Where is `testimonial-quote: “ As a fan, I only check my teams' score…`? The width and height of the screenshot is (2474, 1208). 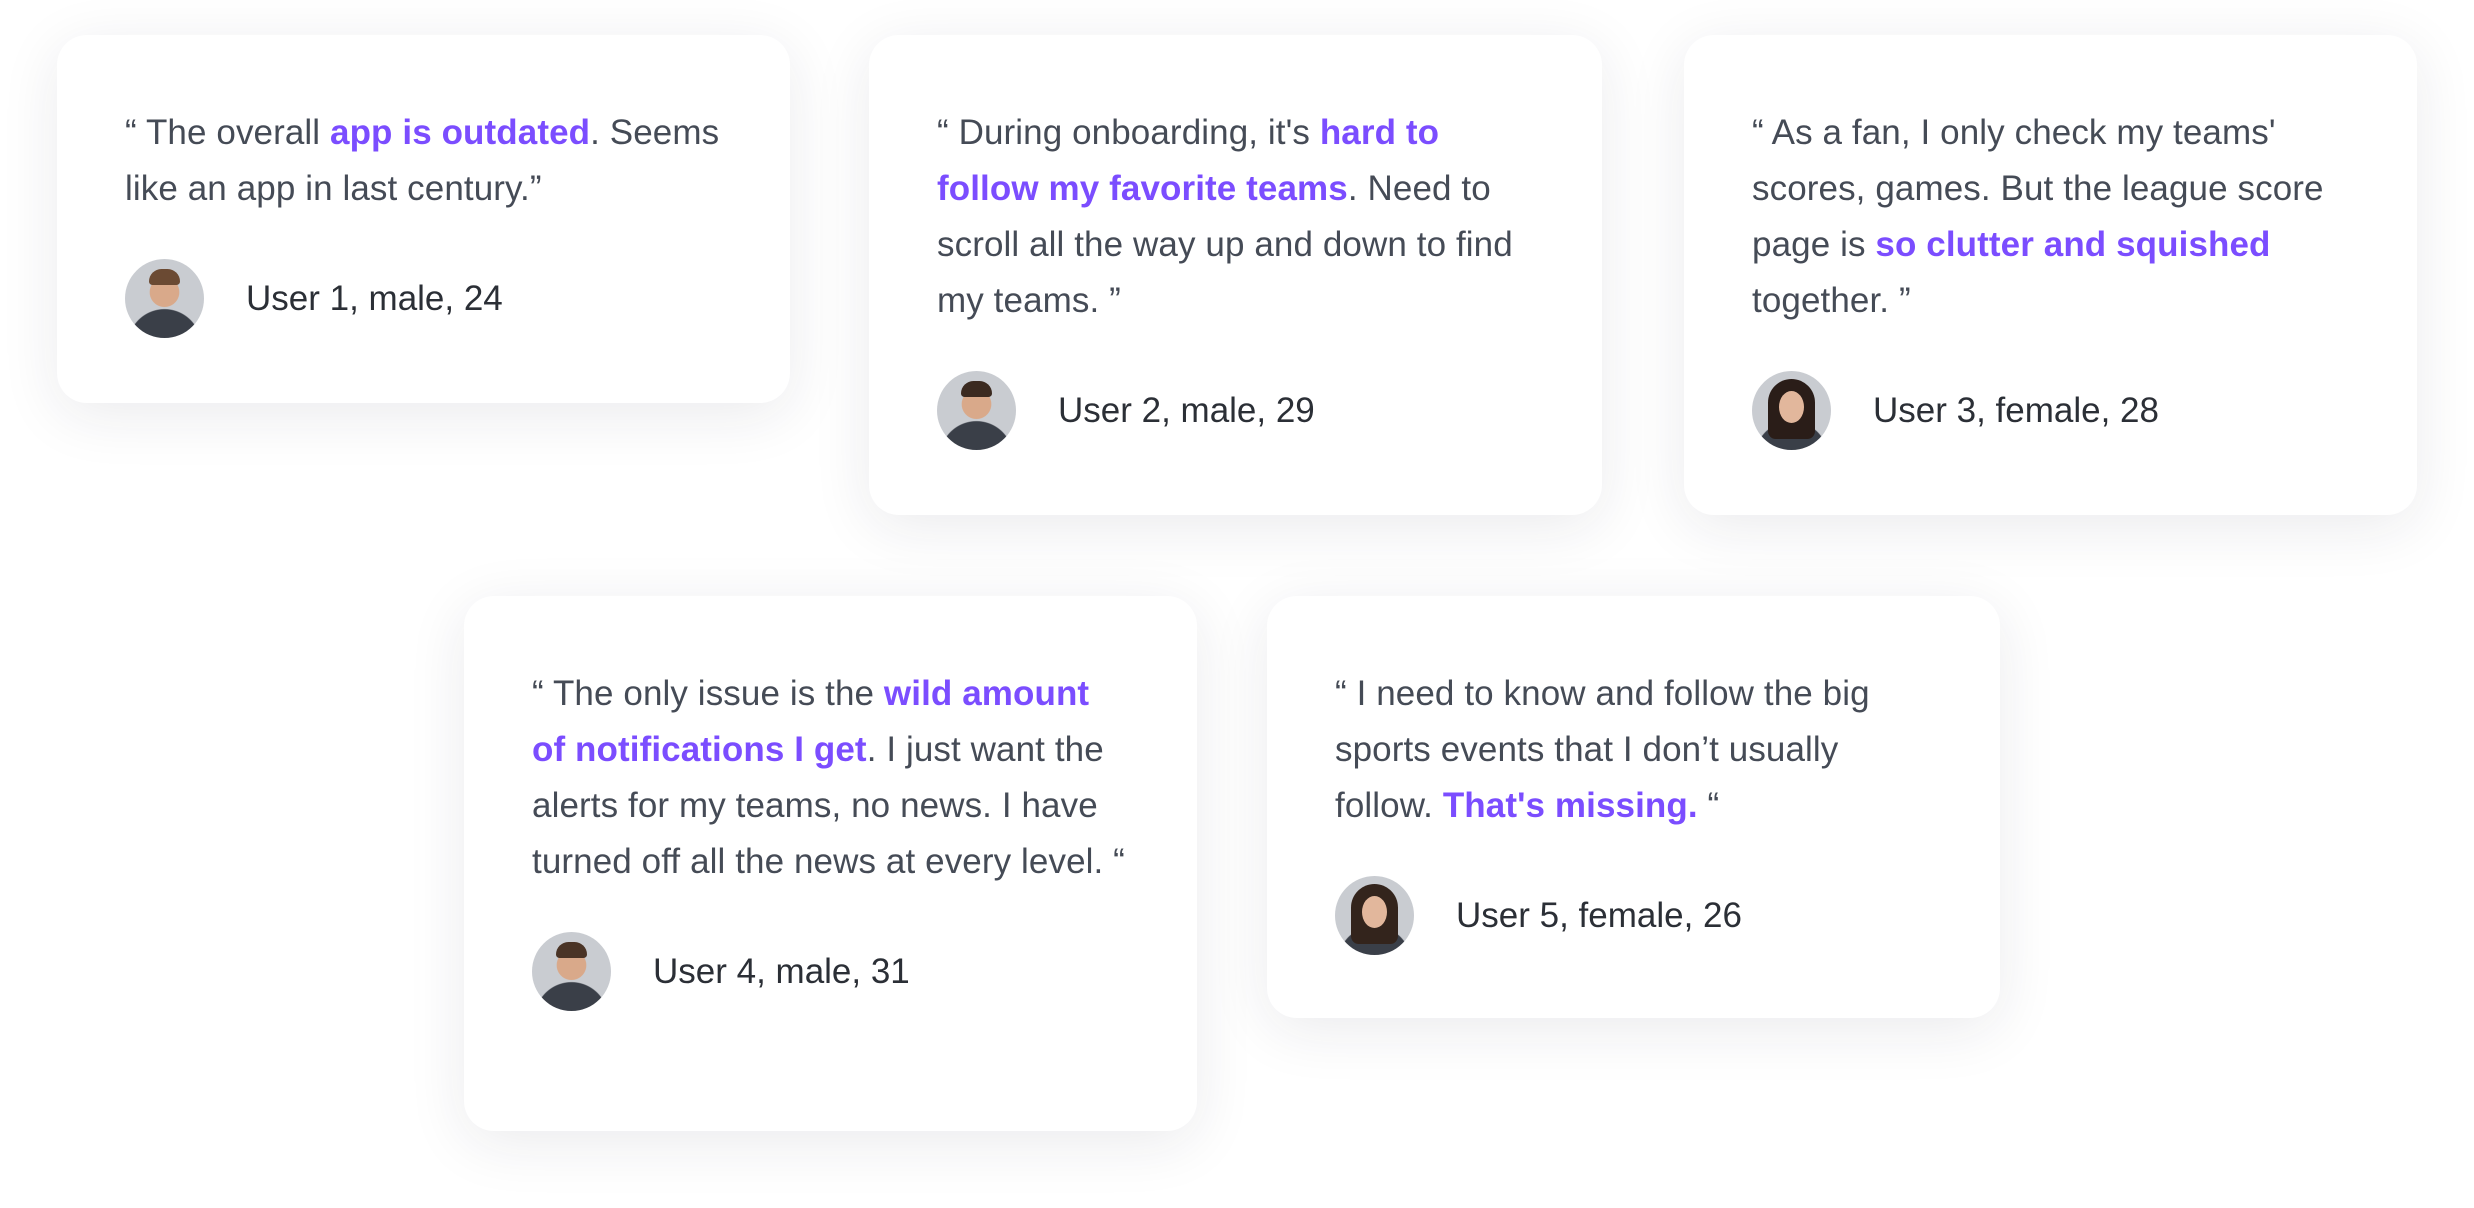
testimonial-quote: “ As a fan, I only check my teams' score… is located at coordinates (2050, 217).